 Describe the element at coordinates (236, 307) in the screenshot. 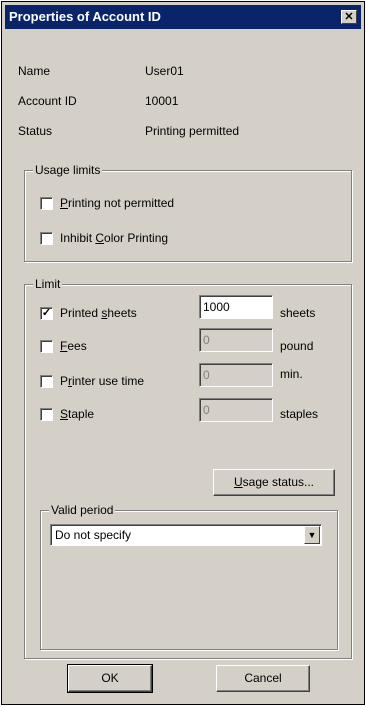

I see `printed-sheets-input: 1000` at that location.